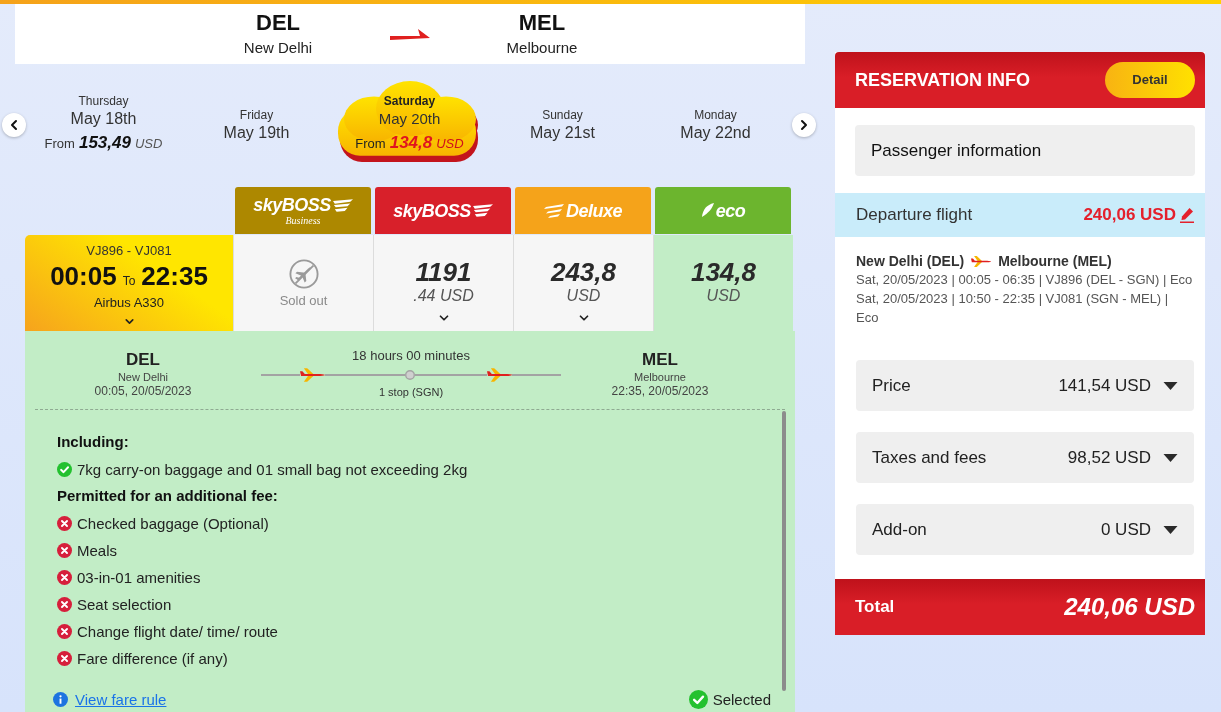  I want to click on segment-details: Sat, 20/05/2023 | 10:50 - 22:35 | VJ081 (SGN - MEL) | Eco, so click(1013, 308).